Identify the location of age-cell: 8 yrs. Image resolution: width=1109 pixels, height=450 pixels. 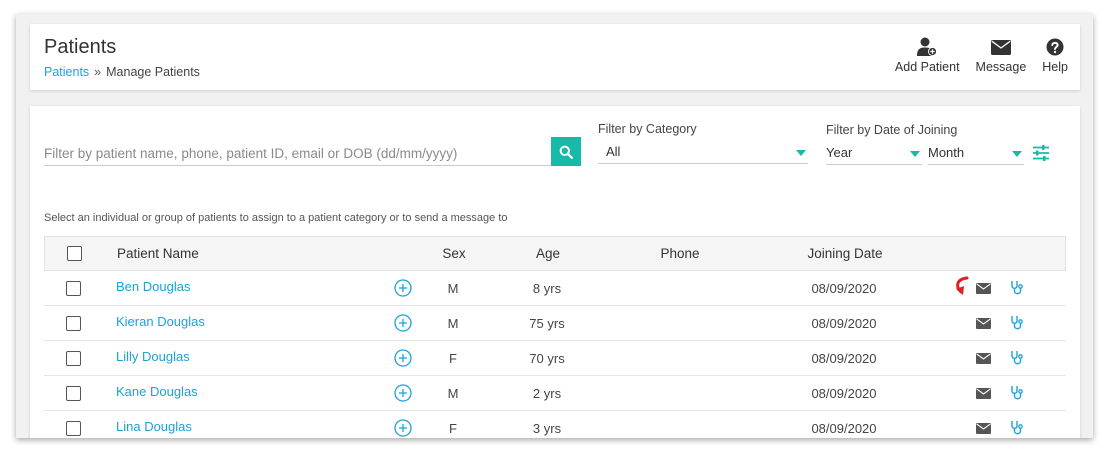
(547, 288).